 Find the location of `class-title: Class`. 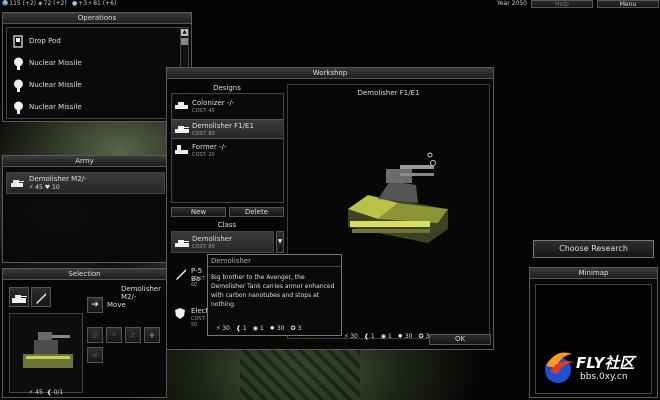

class-title: Class is located at coordinates (227, 225).